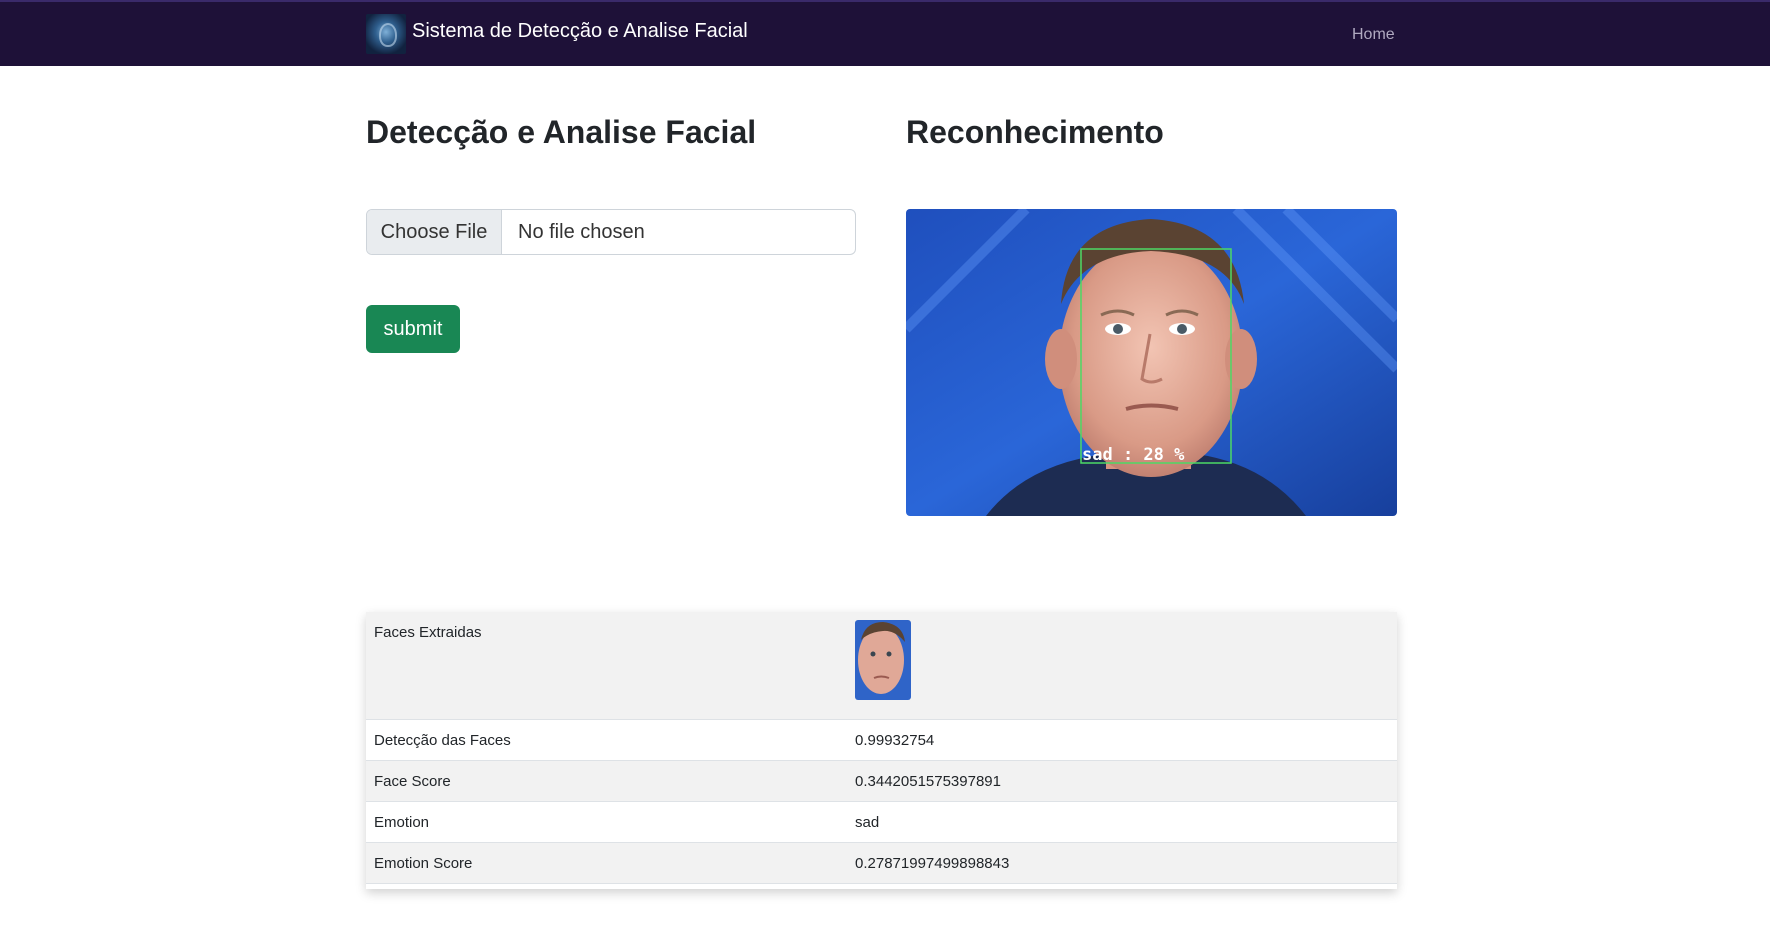 Image resolution: width=1770 pixels, height=940 pixels. I want to click on row-label: Faces Extraidas, so click(606, 666).